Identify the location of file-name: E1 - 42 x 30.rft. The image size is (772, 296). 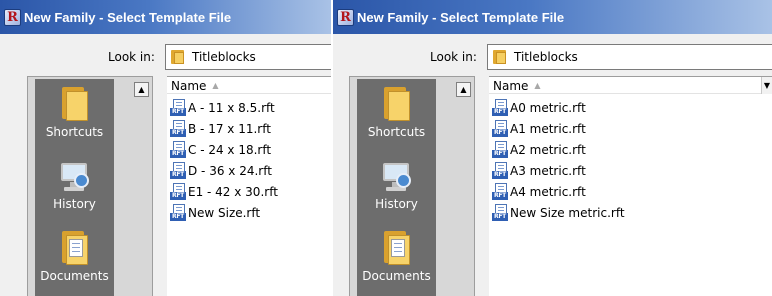
(233, 191).